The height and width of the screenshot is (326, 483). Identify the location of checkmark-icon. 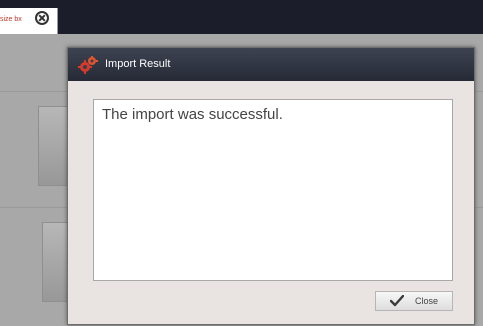
(397, 301).